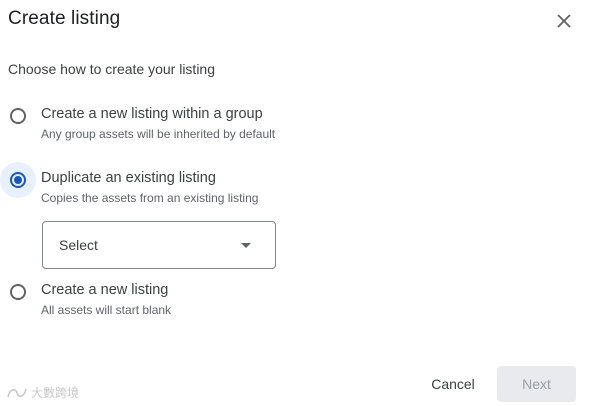 Image resolution: width=590 pixels, height=406 pixels. Describe the element at coordinates (105, 290) in the screenshot. I see `option-label: Create a new listing` at that location.